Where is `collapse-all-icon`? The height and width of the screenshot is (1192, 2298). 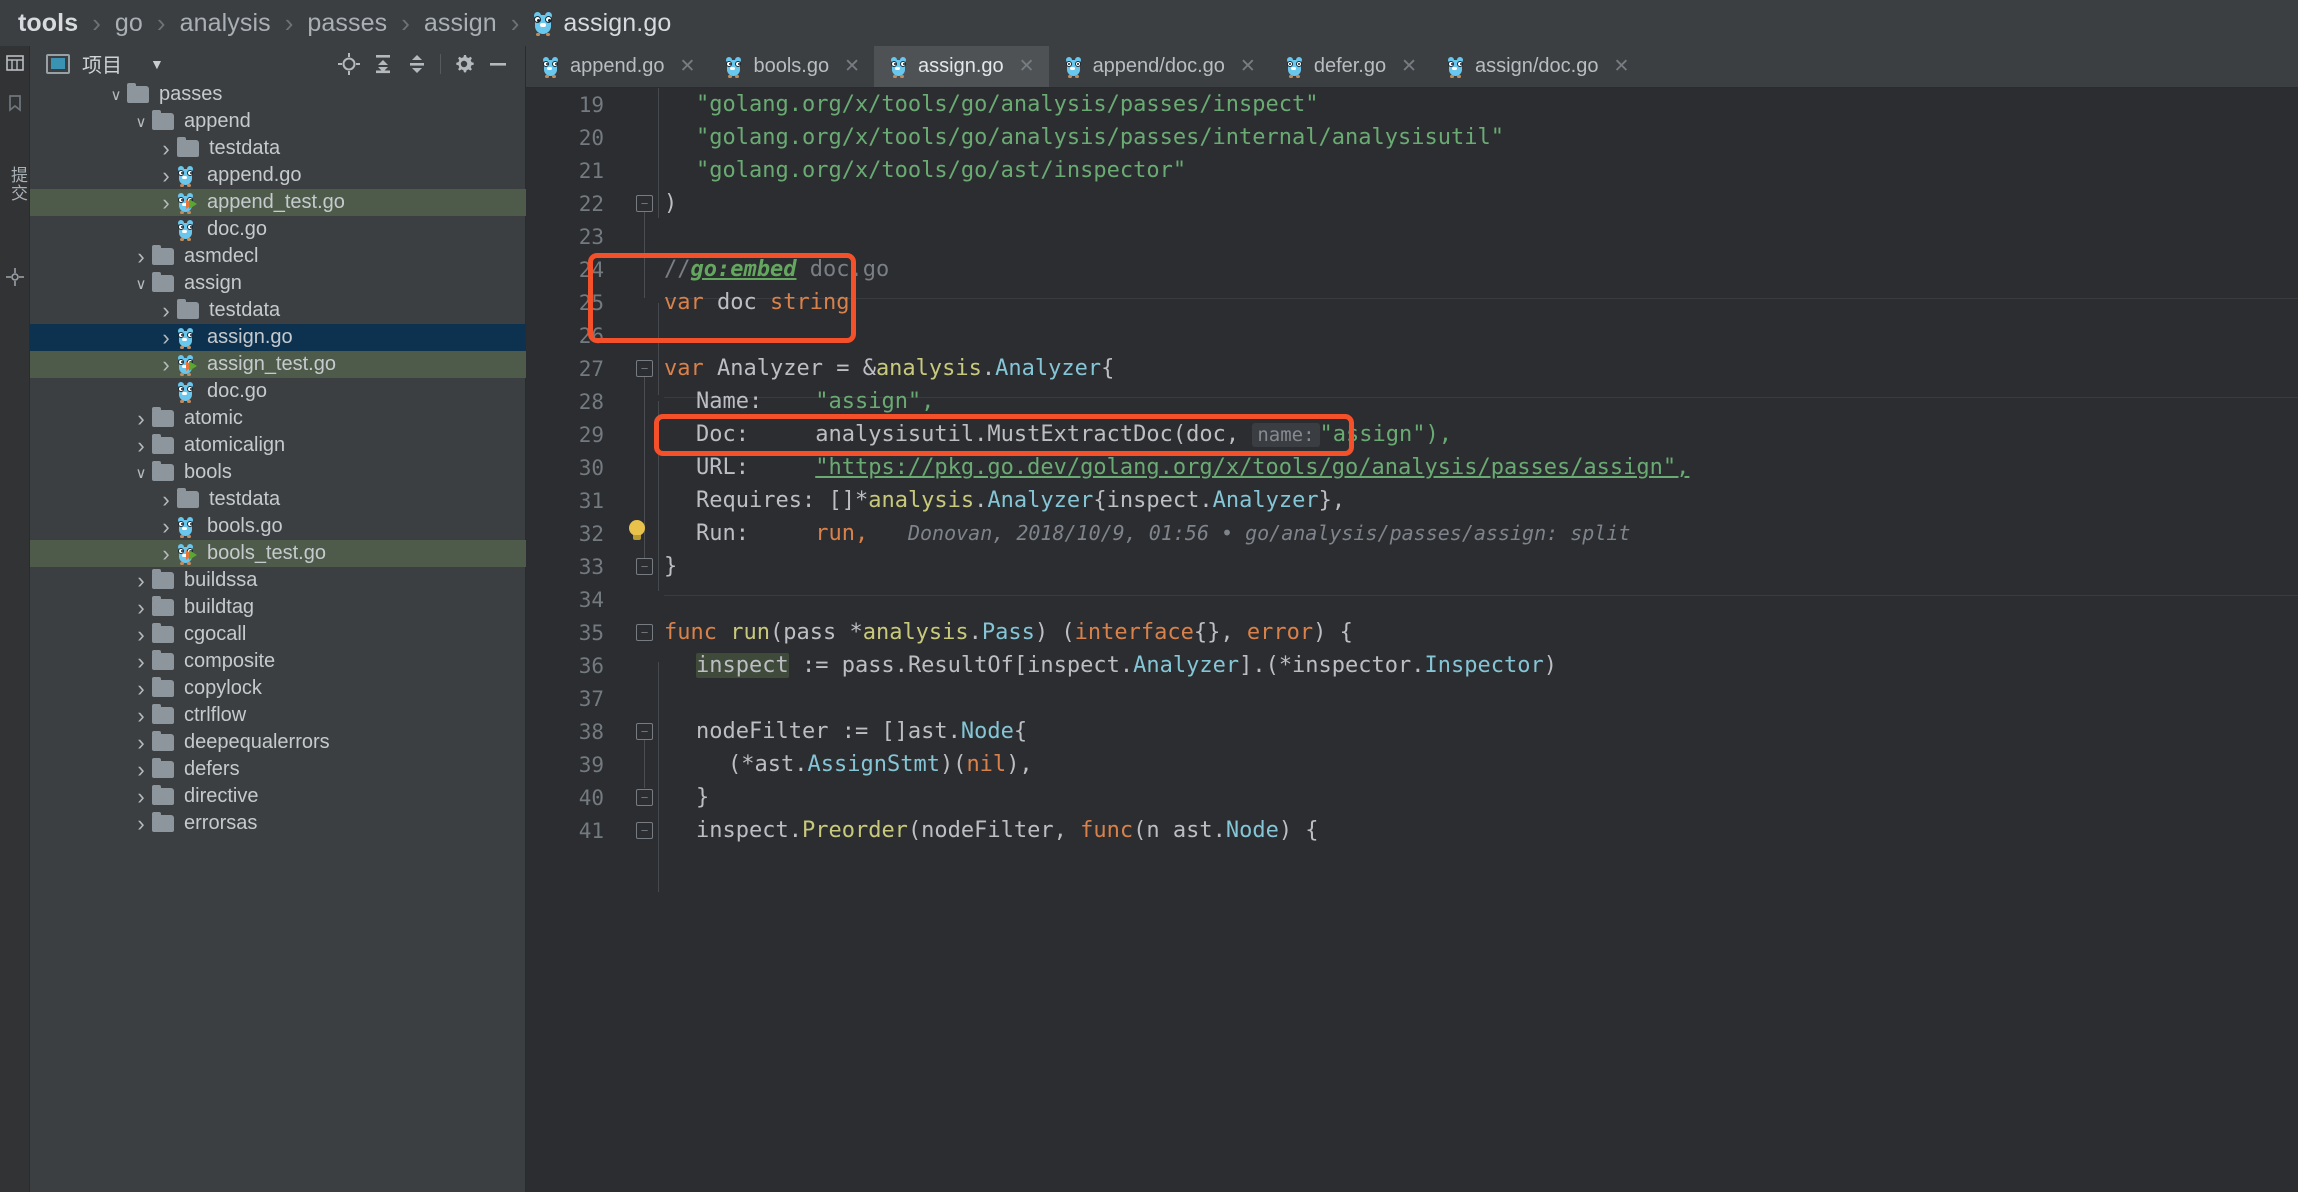 collapse-all-icon is located at coordinates (417, 64).